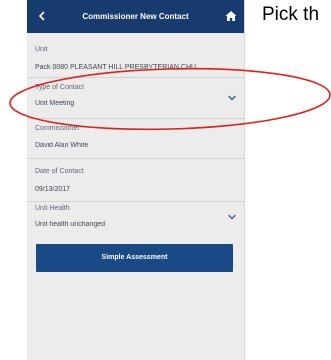 The width and height of the screenshot is (331, 360). I want to click on commissioner-label: Commissioner, so click(57, 128).